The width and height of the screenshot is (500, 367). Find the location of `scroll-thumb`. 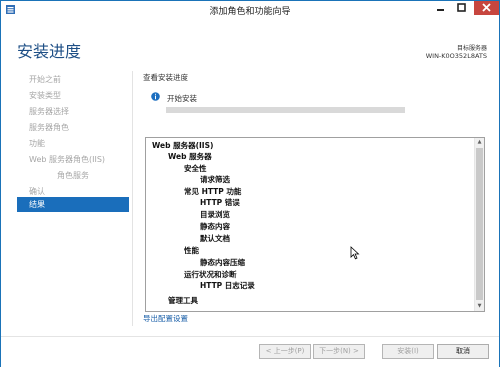

scroll-thumb is located at coordinates (479, 224).